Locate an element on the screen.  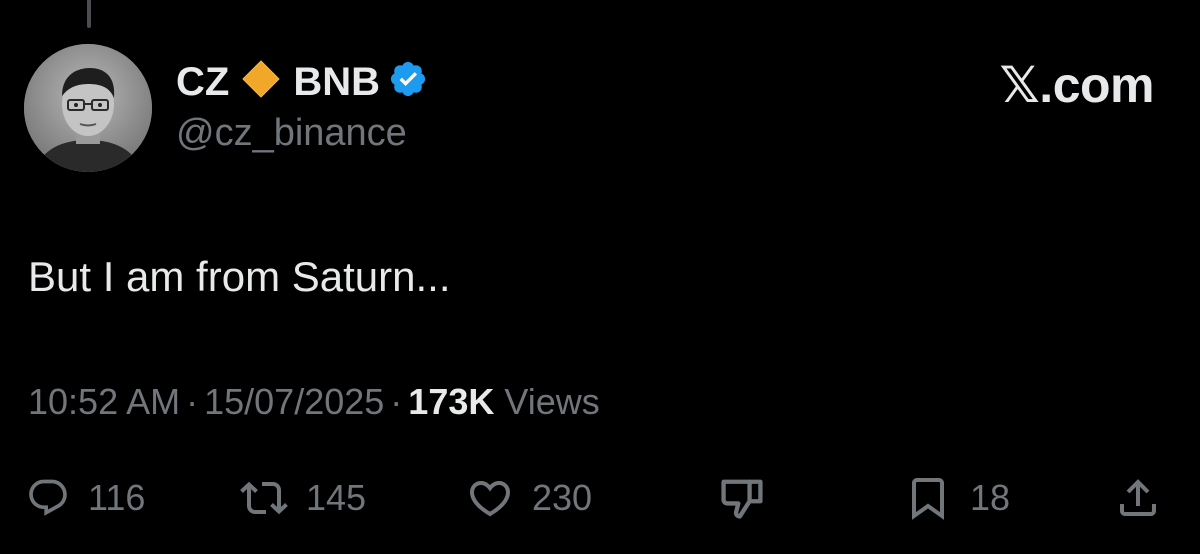
author-name-second: BNB is located at coordinates (336, 82).